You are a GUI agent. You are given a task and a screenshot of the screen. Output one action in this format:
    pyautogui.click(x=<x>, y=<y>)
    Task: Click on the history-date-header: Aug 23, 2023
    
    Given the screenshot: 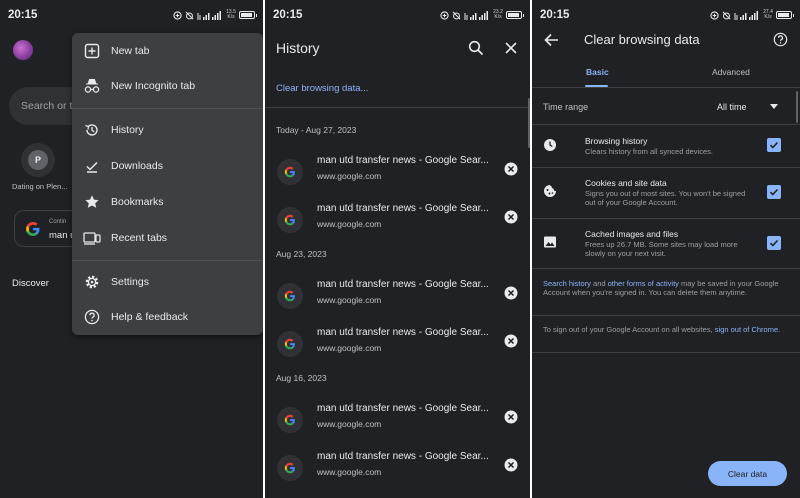 What is the action you would take?
    pyautogui.click(x=301, y=254)
    